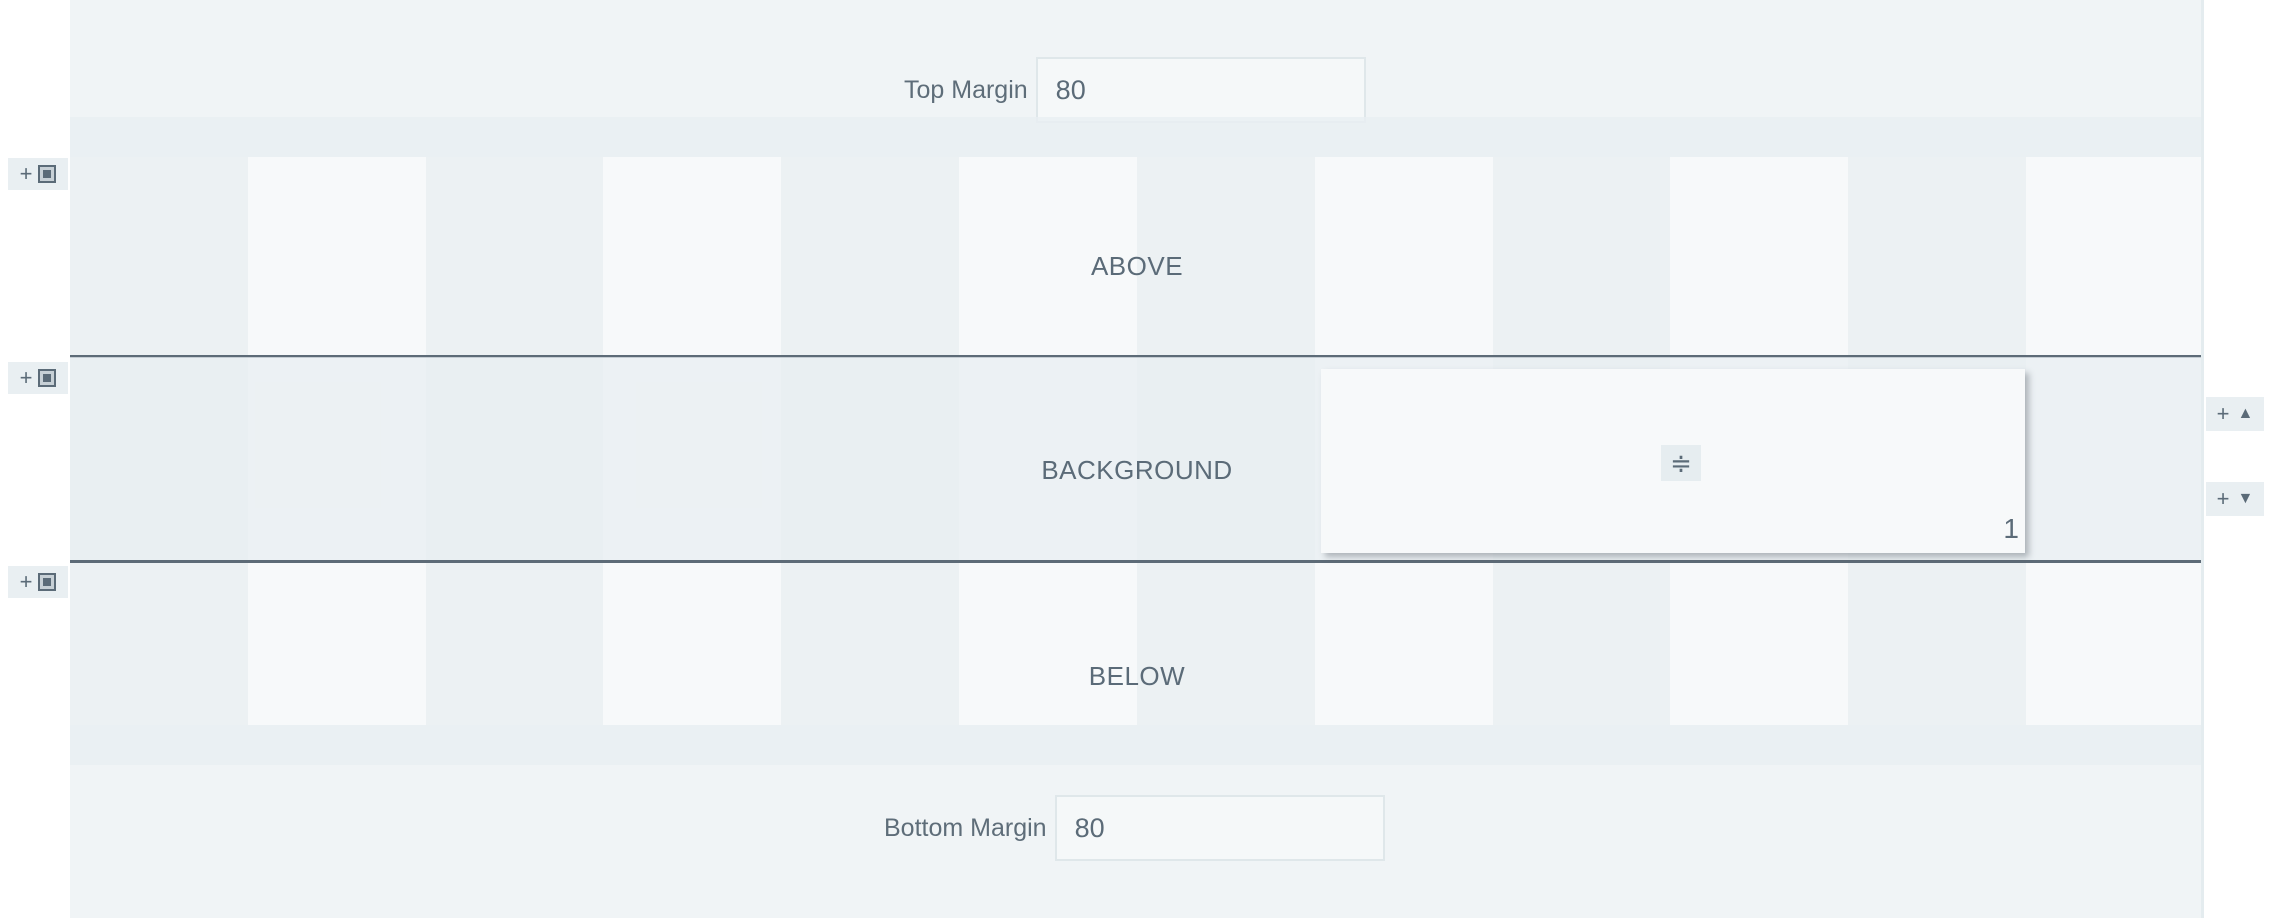 The image size is (2274, 918). I want to click on top-margin-control: Top Margin, so click(1135, 90).